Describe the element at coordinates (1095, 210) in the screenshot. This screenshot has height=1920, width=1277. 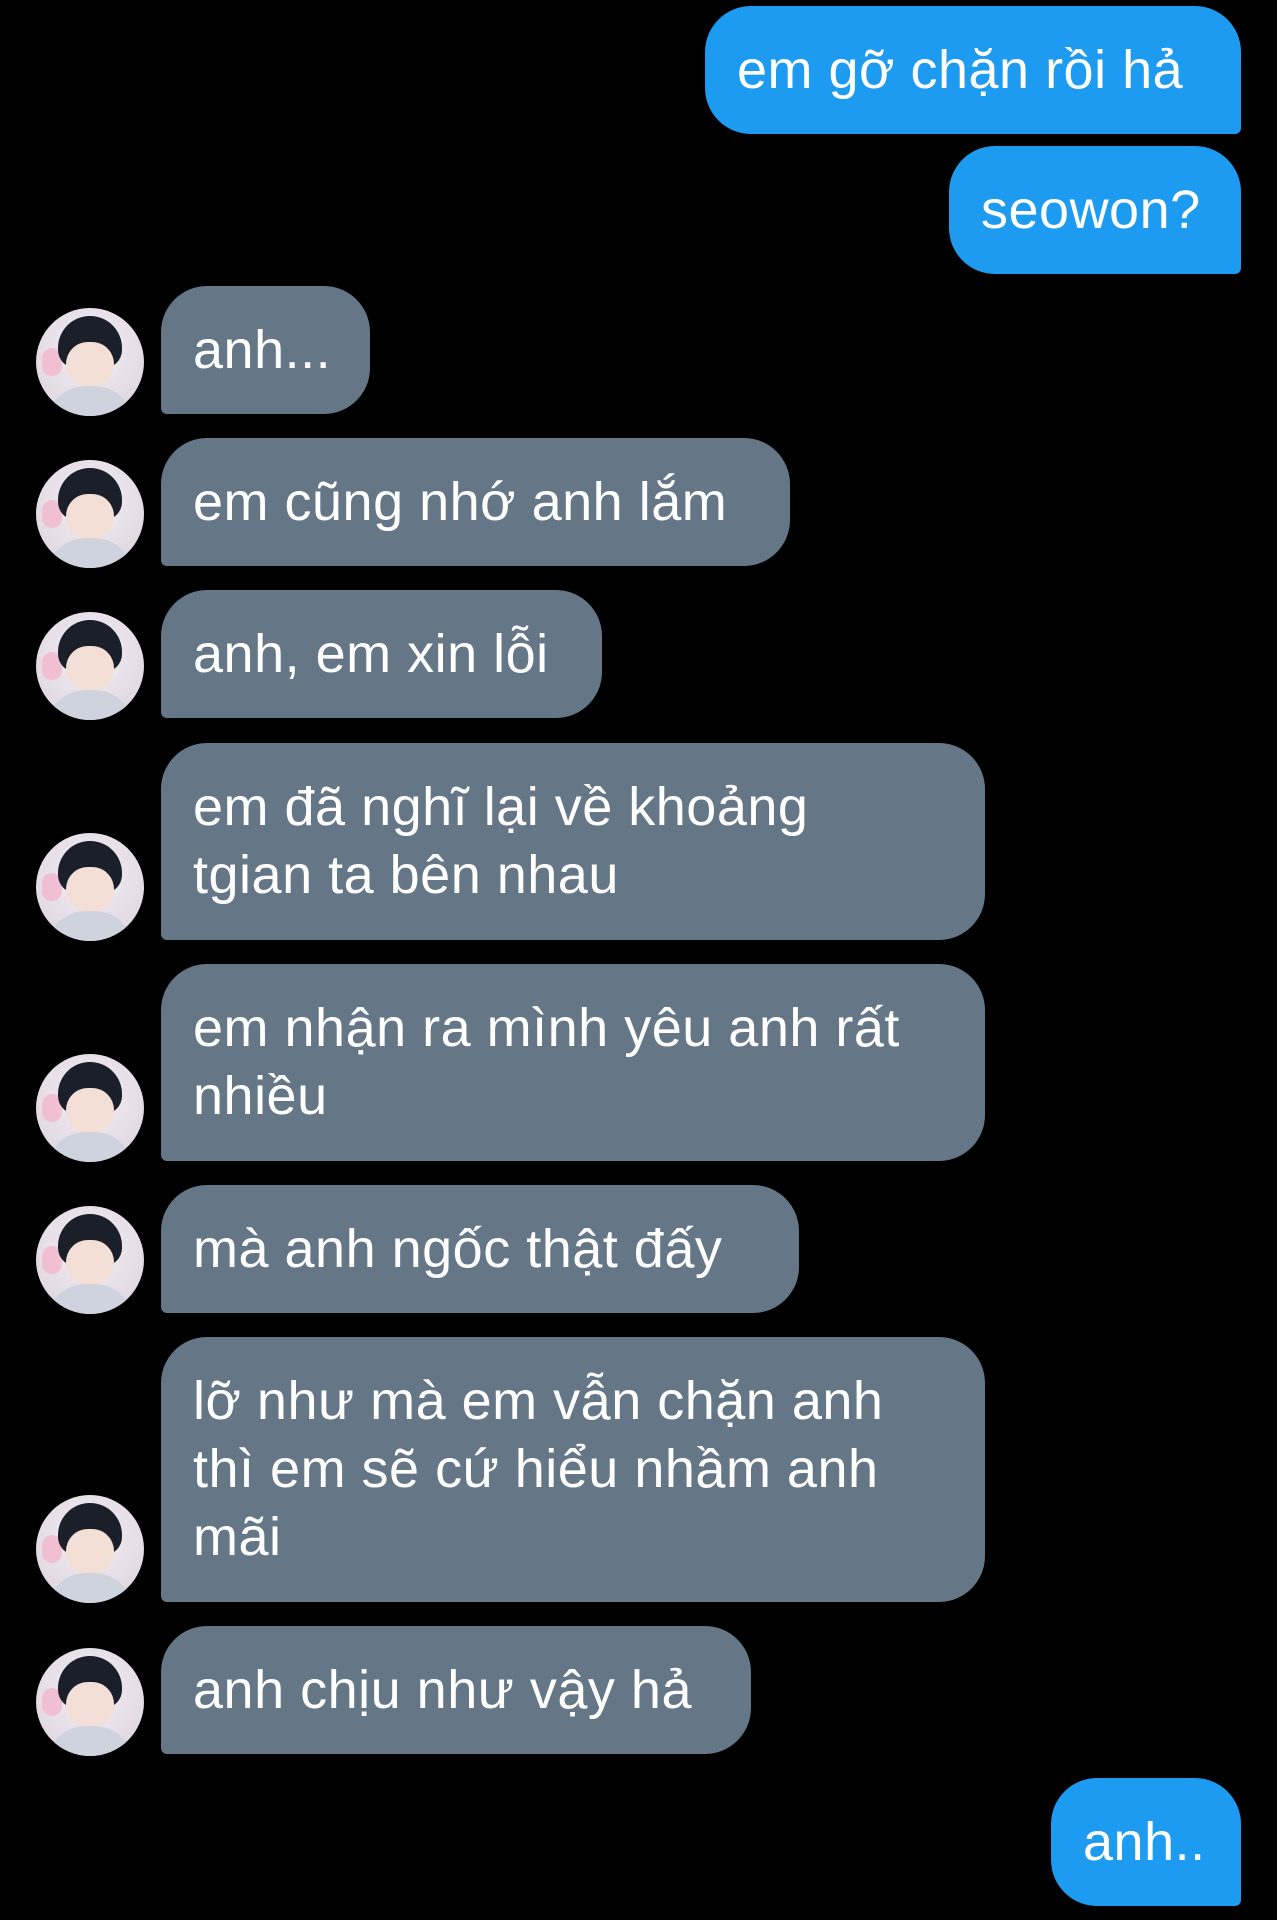
I see `sent-message-bubble: seowon?` at that location.